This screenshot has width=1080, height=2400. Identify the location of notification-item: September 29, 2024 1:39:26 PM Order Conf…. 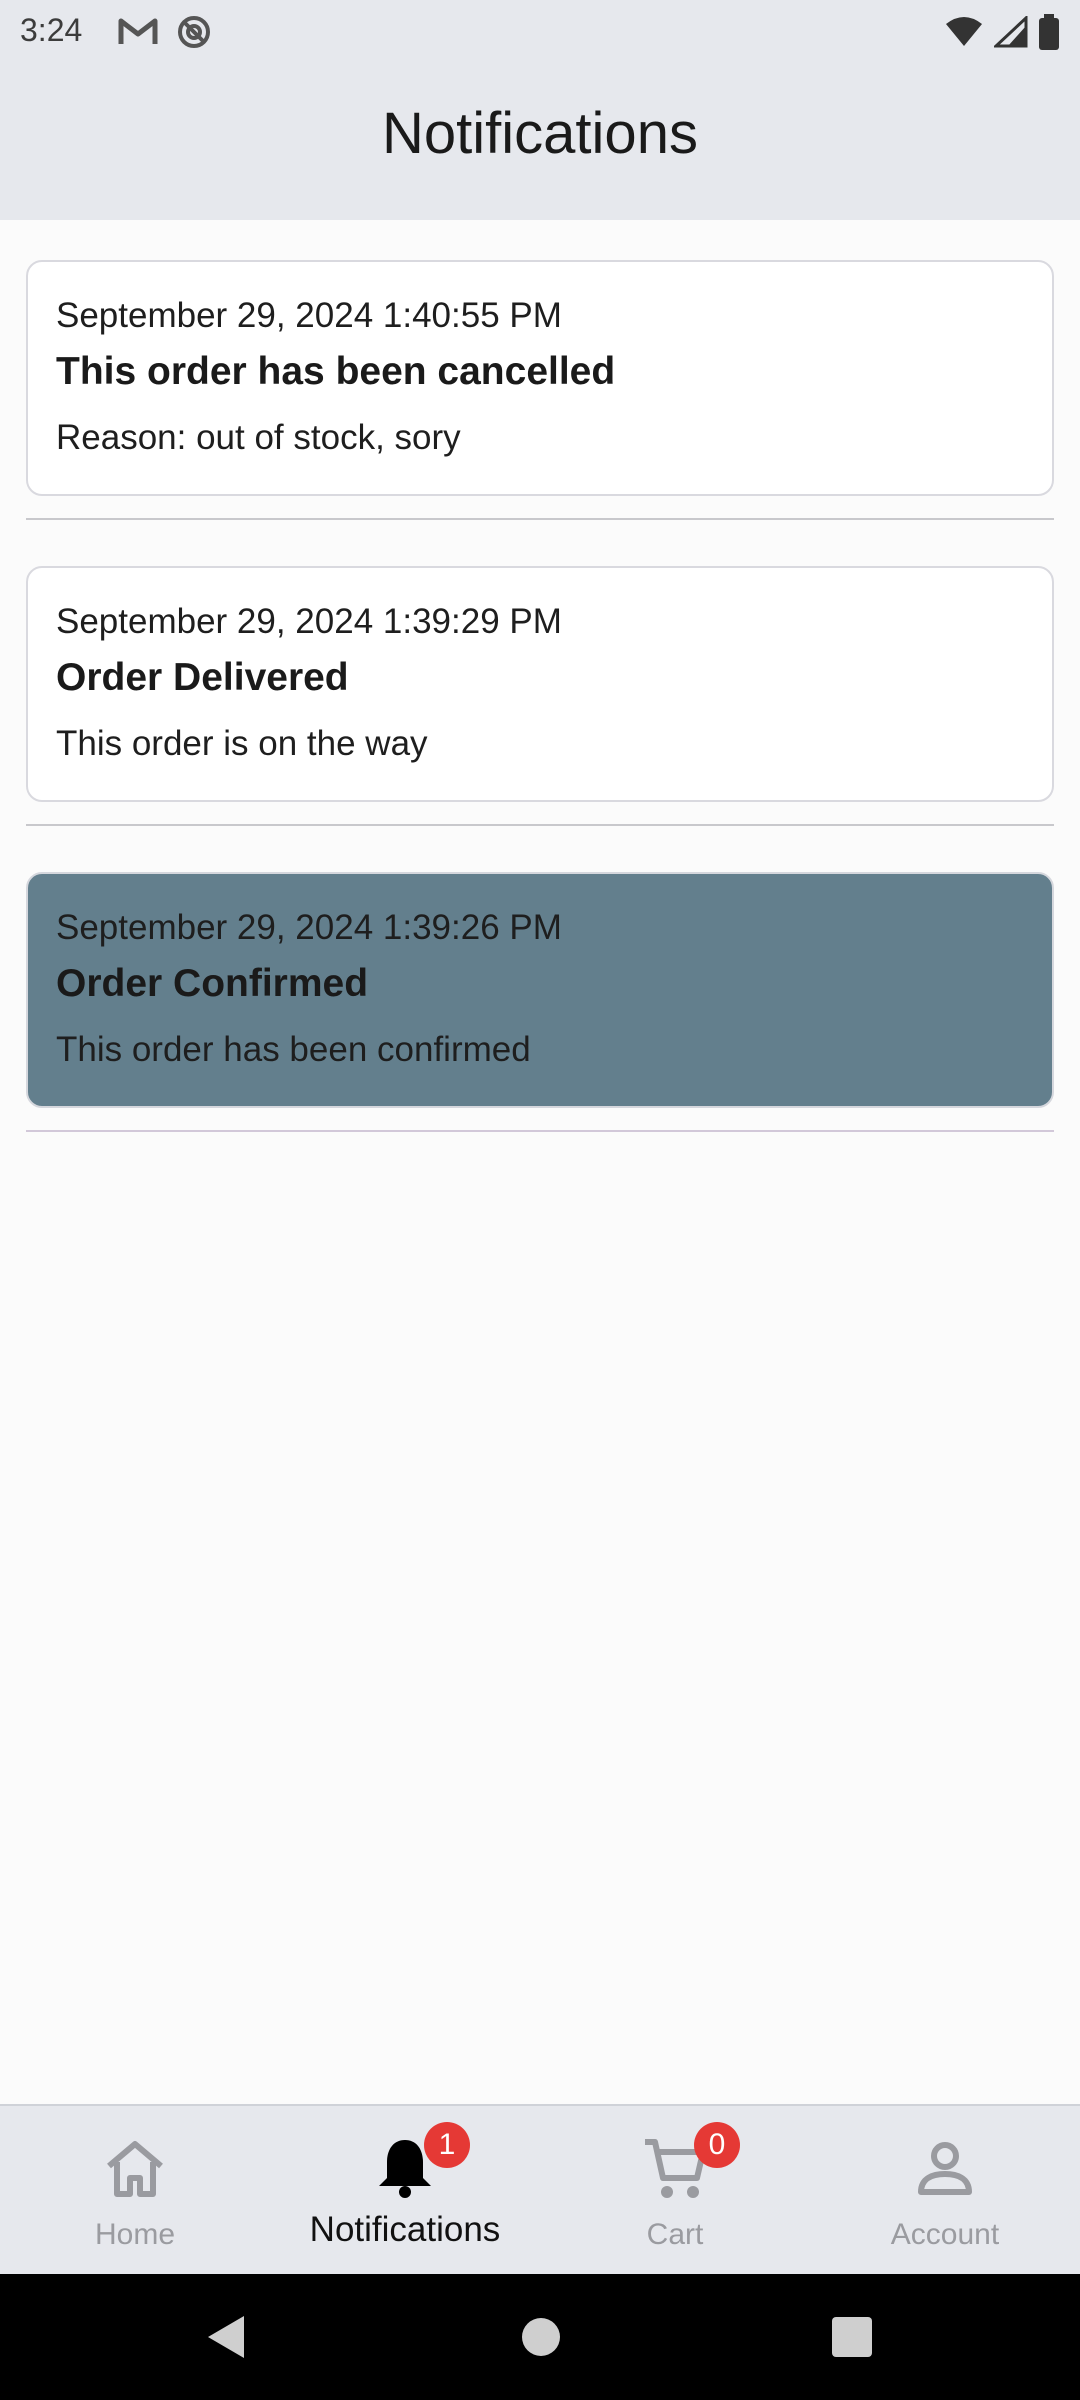
(540, 1002).